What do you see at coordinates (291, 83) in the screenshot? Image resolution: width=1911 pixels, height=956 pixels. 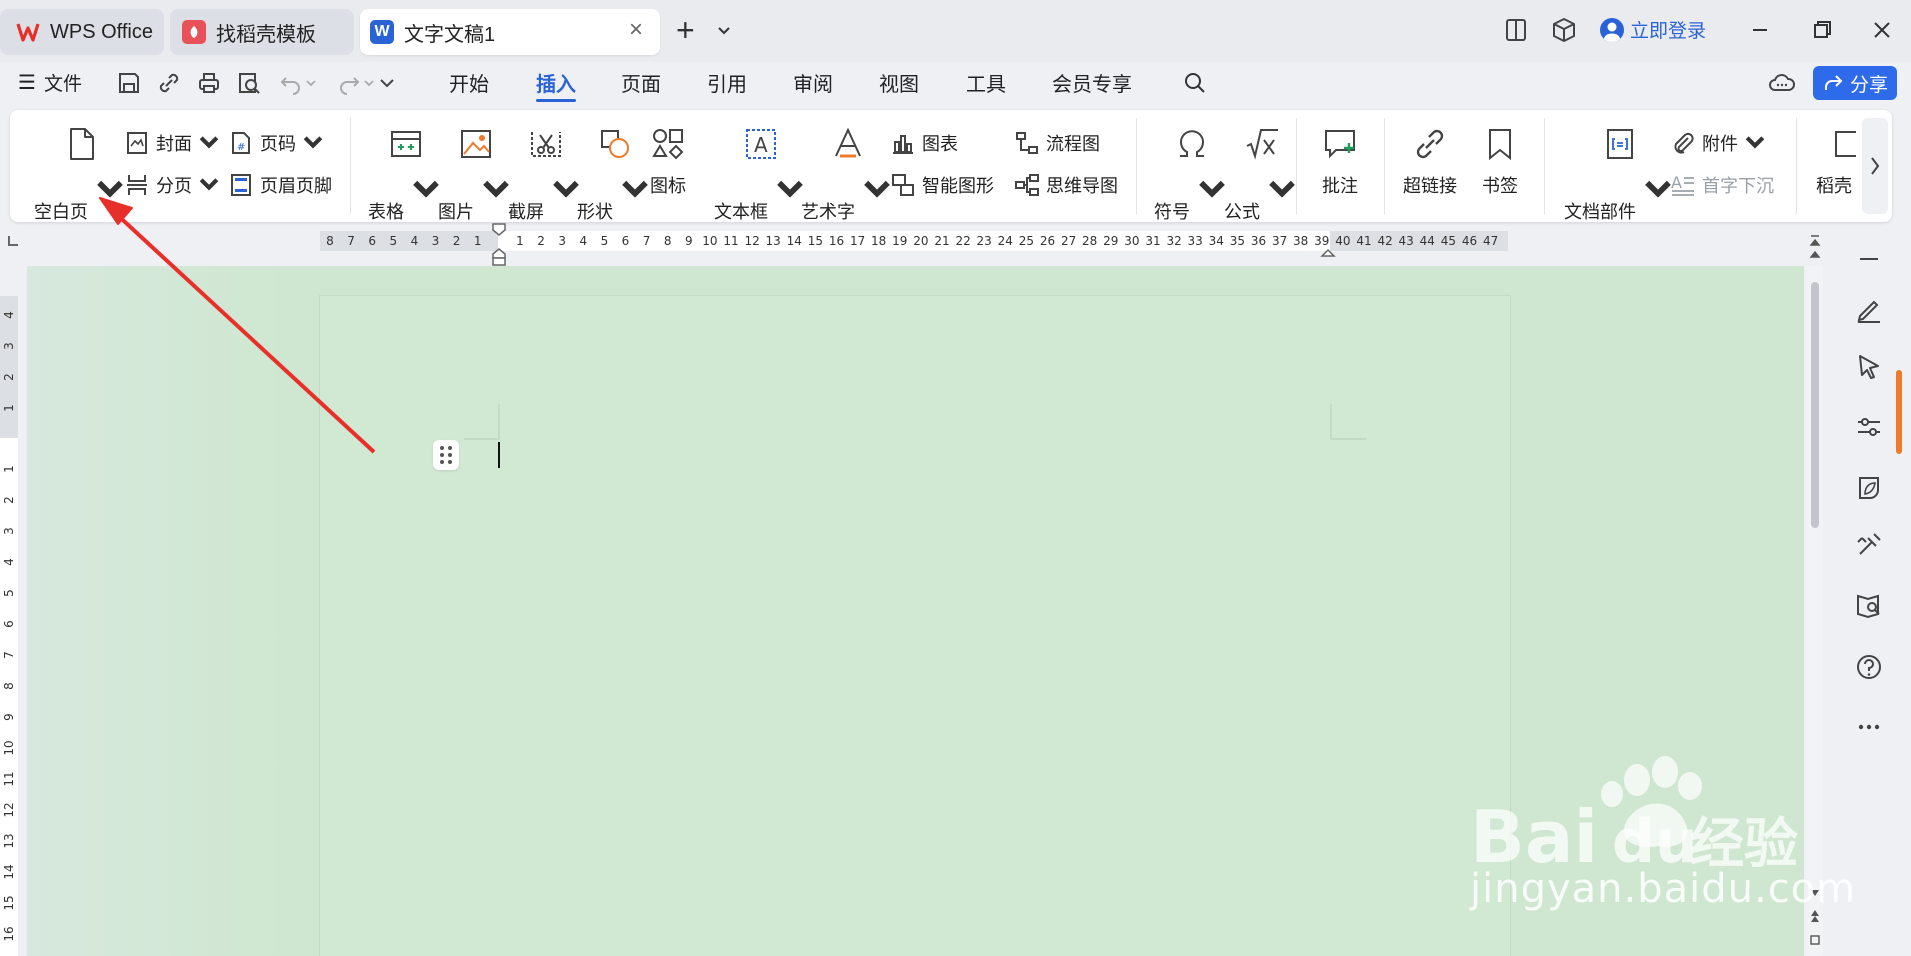 I see `undo-icon` at bounding box center [291, 83].